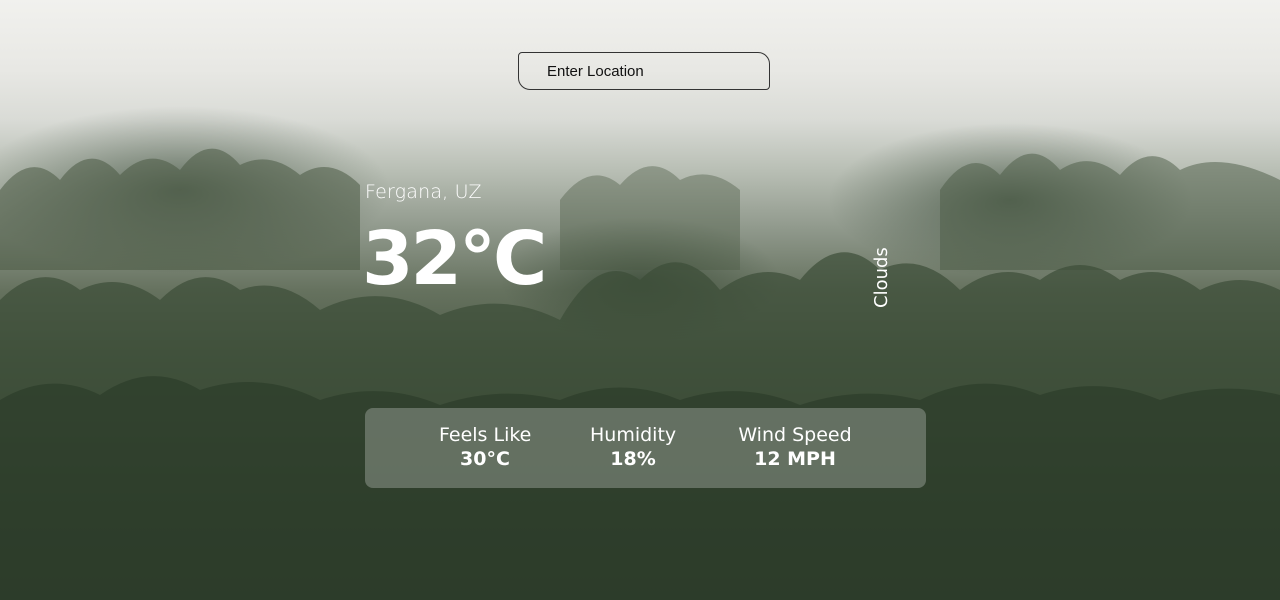 The image size is (1280, 600). Describe the element at coordinates (633, 435) in the screenshot. I see `humidity-label: Humidity` at that location.